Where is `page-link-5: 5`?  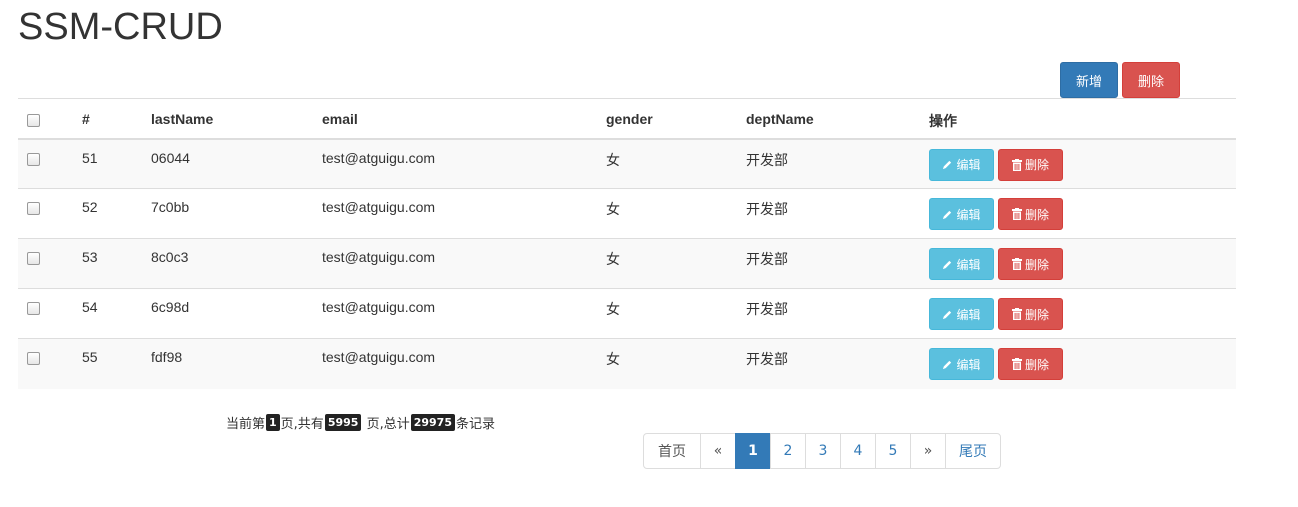 page-link-5: 5 is located at coordinates (893, 451).